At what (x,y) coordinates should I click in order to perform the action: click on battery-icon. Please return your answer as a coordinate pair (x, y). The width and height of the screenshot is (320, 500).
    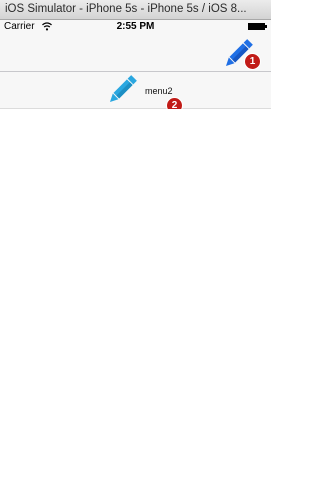
    Looking at the image, I should click on (257, 26).